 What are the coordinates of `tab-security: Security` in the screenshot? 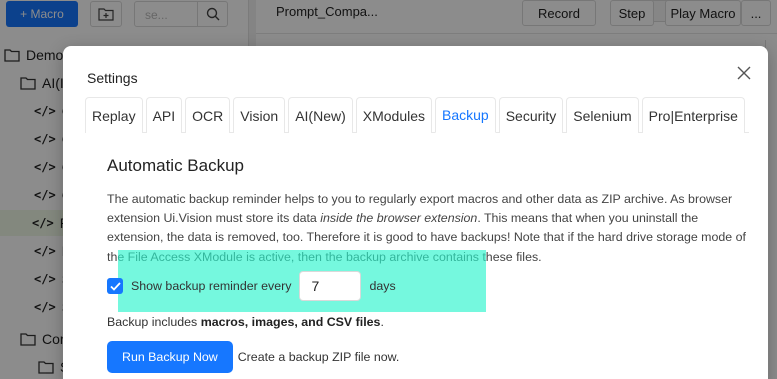 It's located at (531, 115).